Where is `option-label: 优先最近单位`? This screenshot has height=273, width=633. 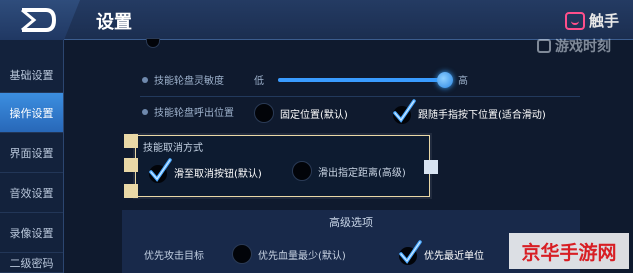 option-label: 优先最近单位 is located at coordinates (454, 256).